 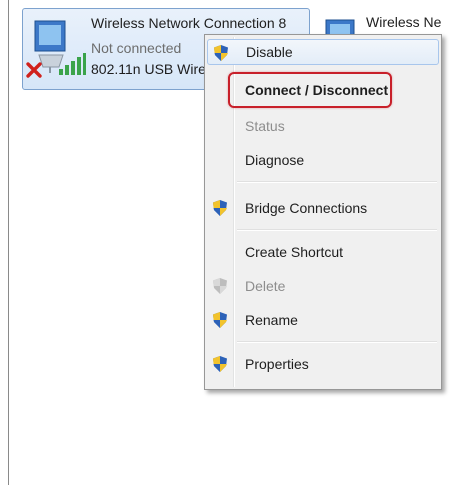 I want to click on red-x-icon, so click(x=34, y=70).